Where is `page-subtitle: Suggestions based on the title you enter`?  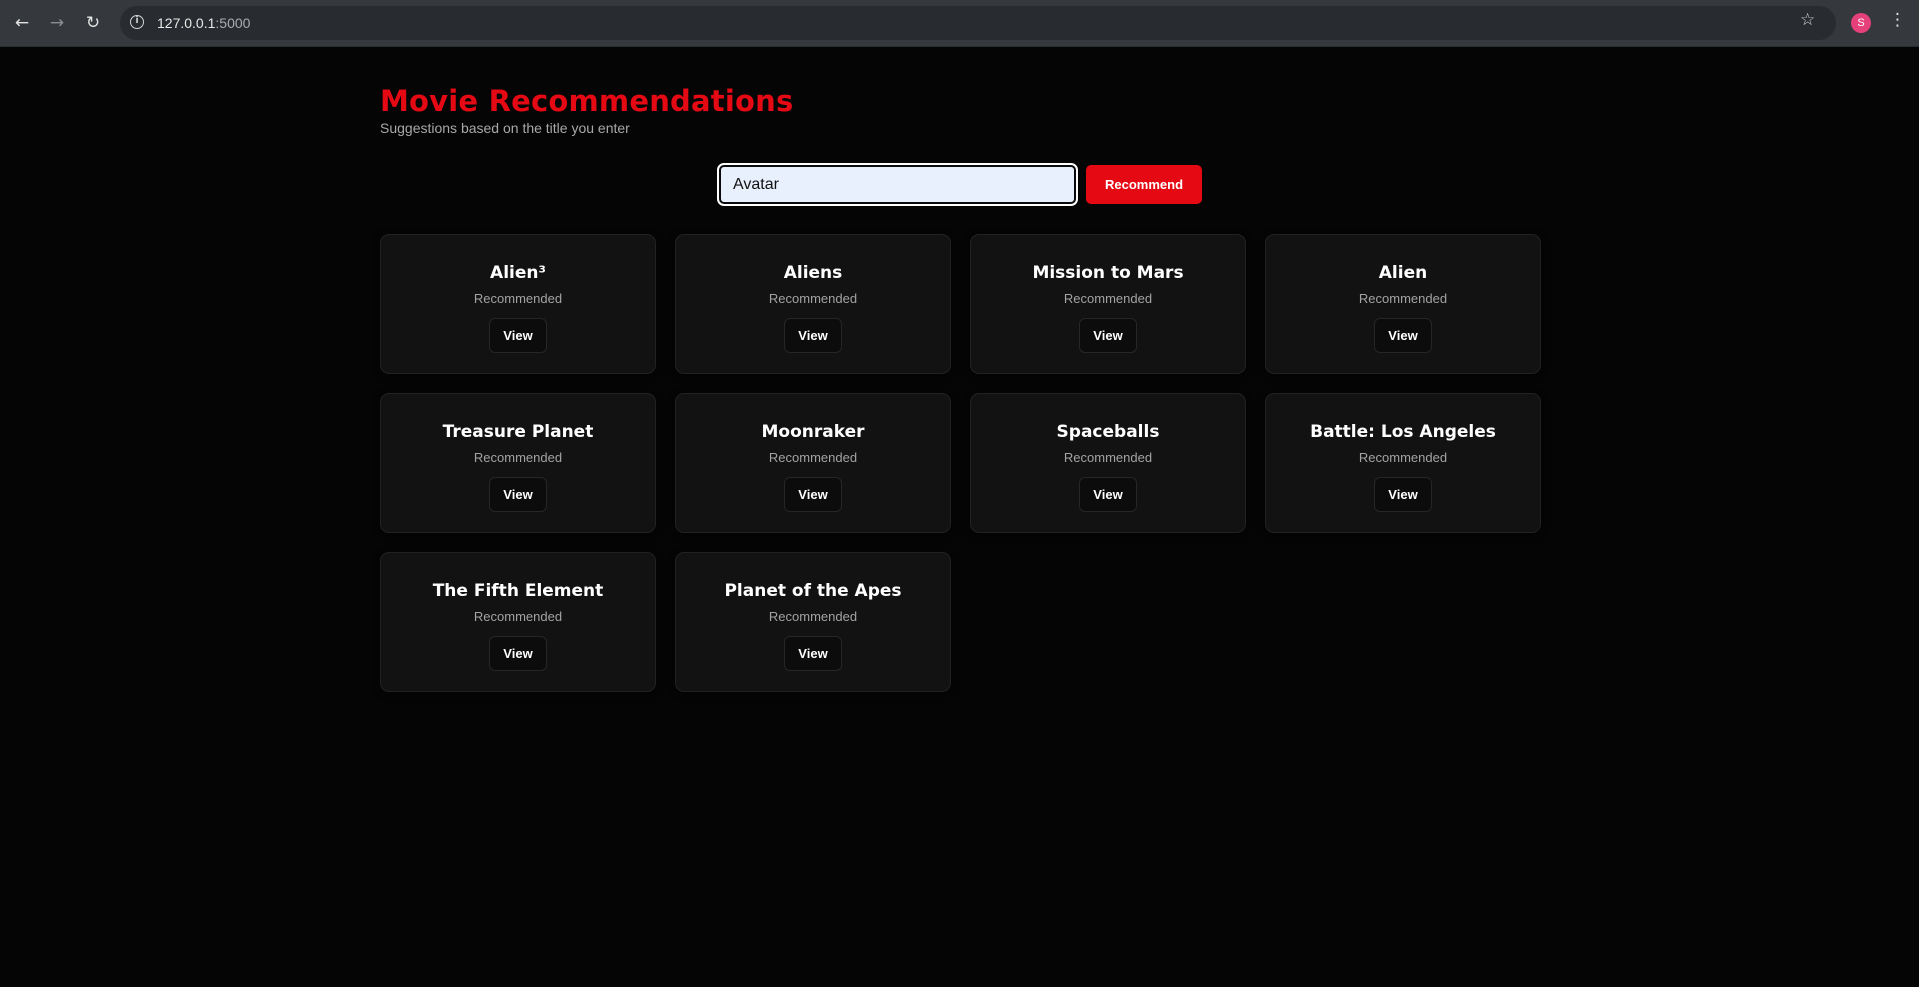
page-subtitle: Suggestions based on the title you enter is located at coordinates (505, 128).